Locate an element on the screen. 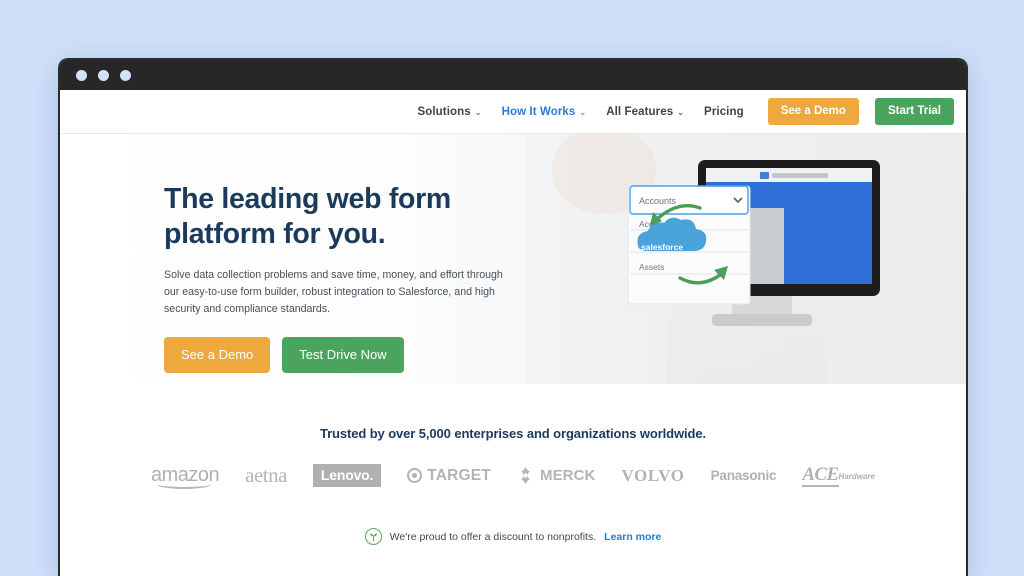 This screenshot has width=1024, height=576. logo-ace-subtext: Hardware is located at coordinates (857, 476).